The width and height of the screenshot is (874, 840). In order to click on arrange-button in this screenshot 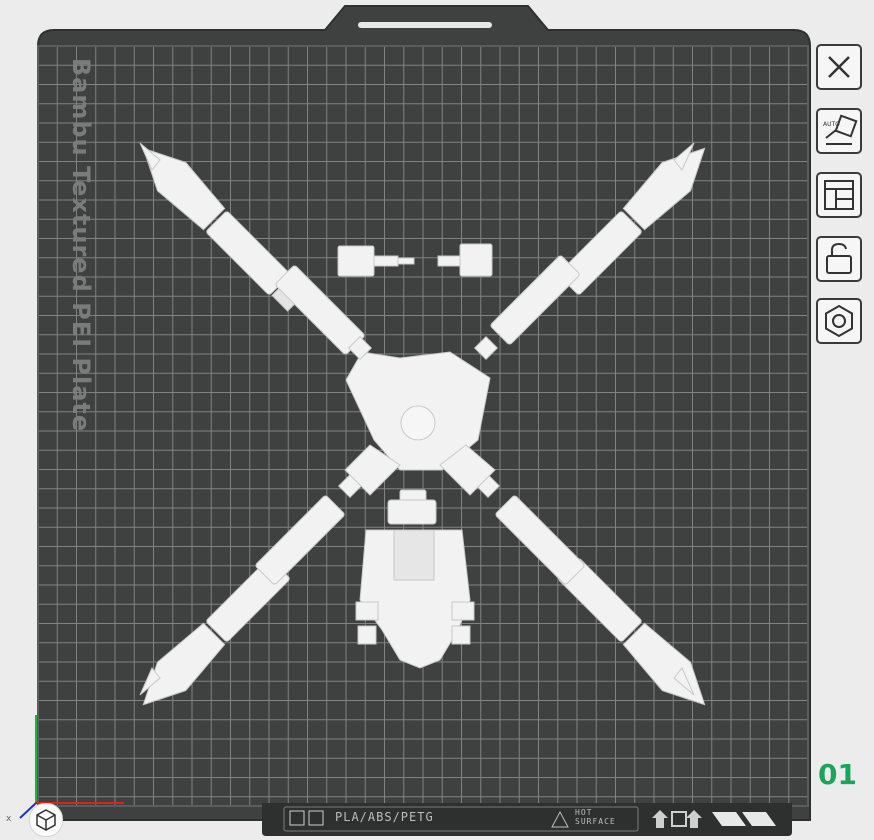, I will do `click(839, 195)`.